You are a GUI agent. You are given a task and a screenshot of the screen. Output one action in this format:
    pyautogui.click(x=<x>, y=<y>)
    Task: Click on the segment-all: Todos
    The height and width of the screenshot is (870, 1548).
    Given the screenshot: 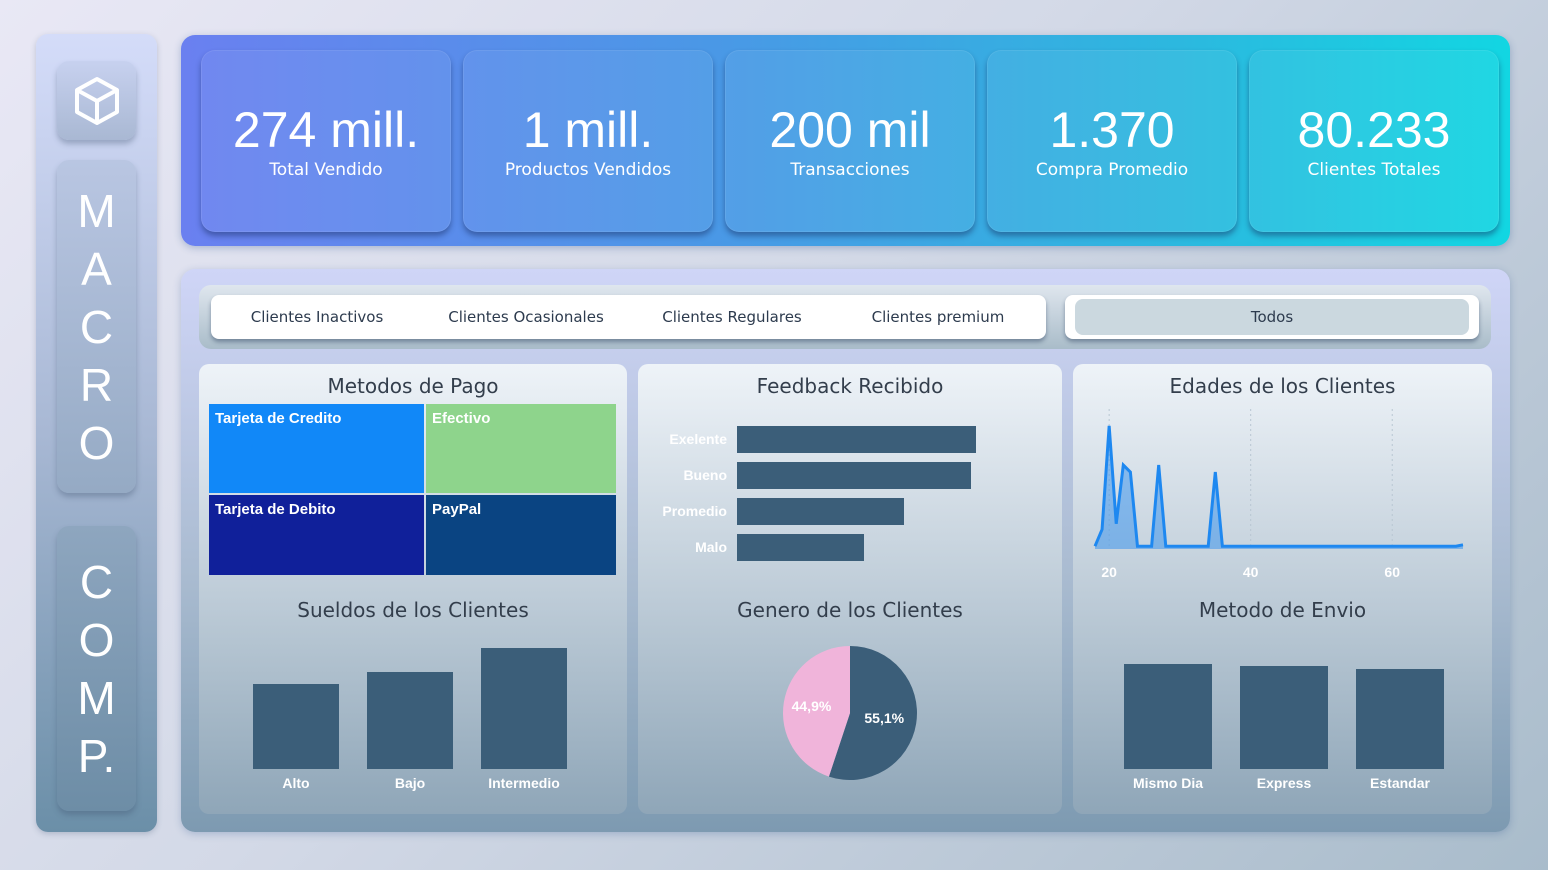 What is the action you would take?
    pyautogui.click(x=1272, y=317)
    